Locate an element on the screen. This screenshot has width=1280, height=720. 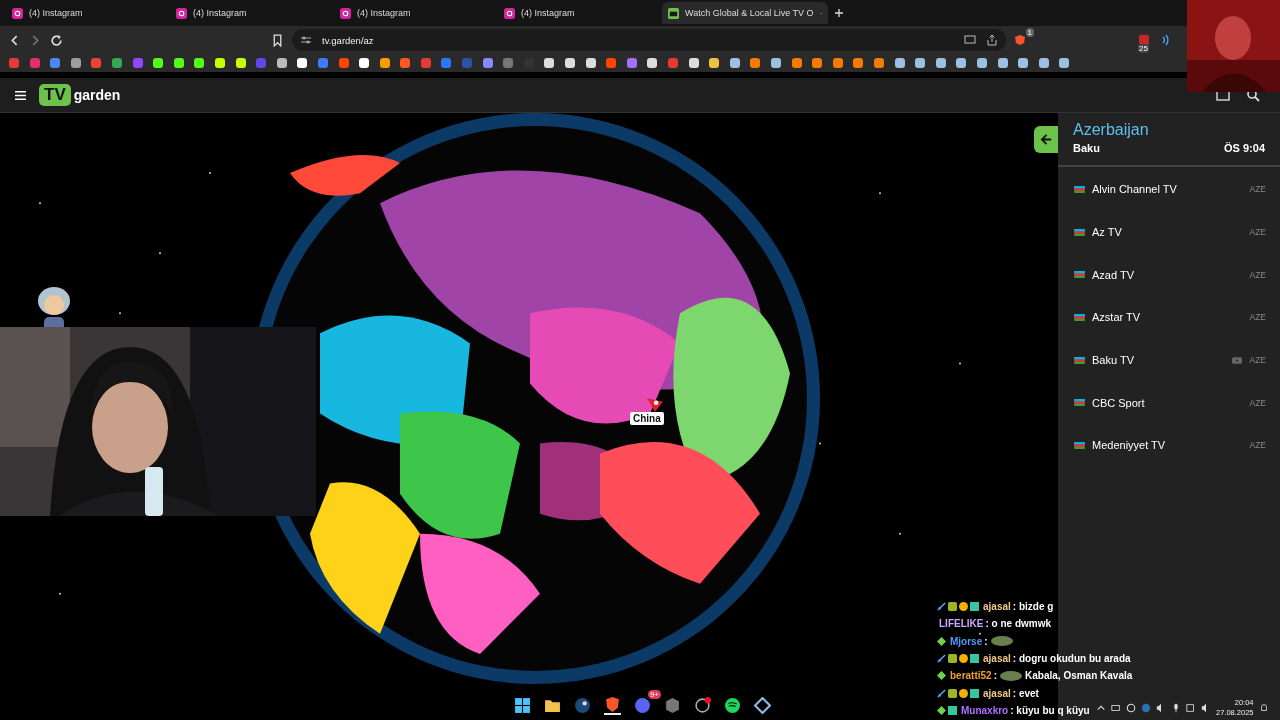
power-icon is located at coordinates (1131, 708).